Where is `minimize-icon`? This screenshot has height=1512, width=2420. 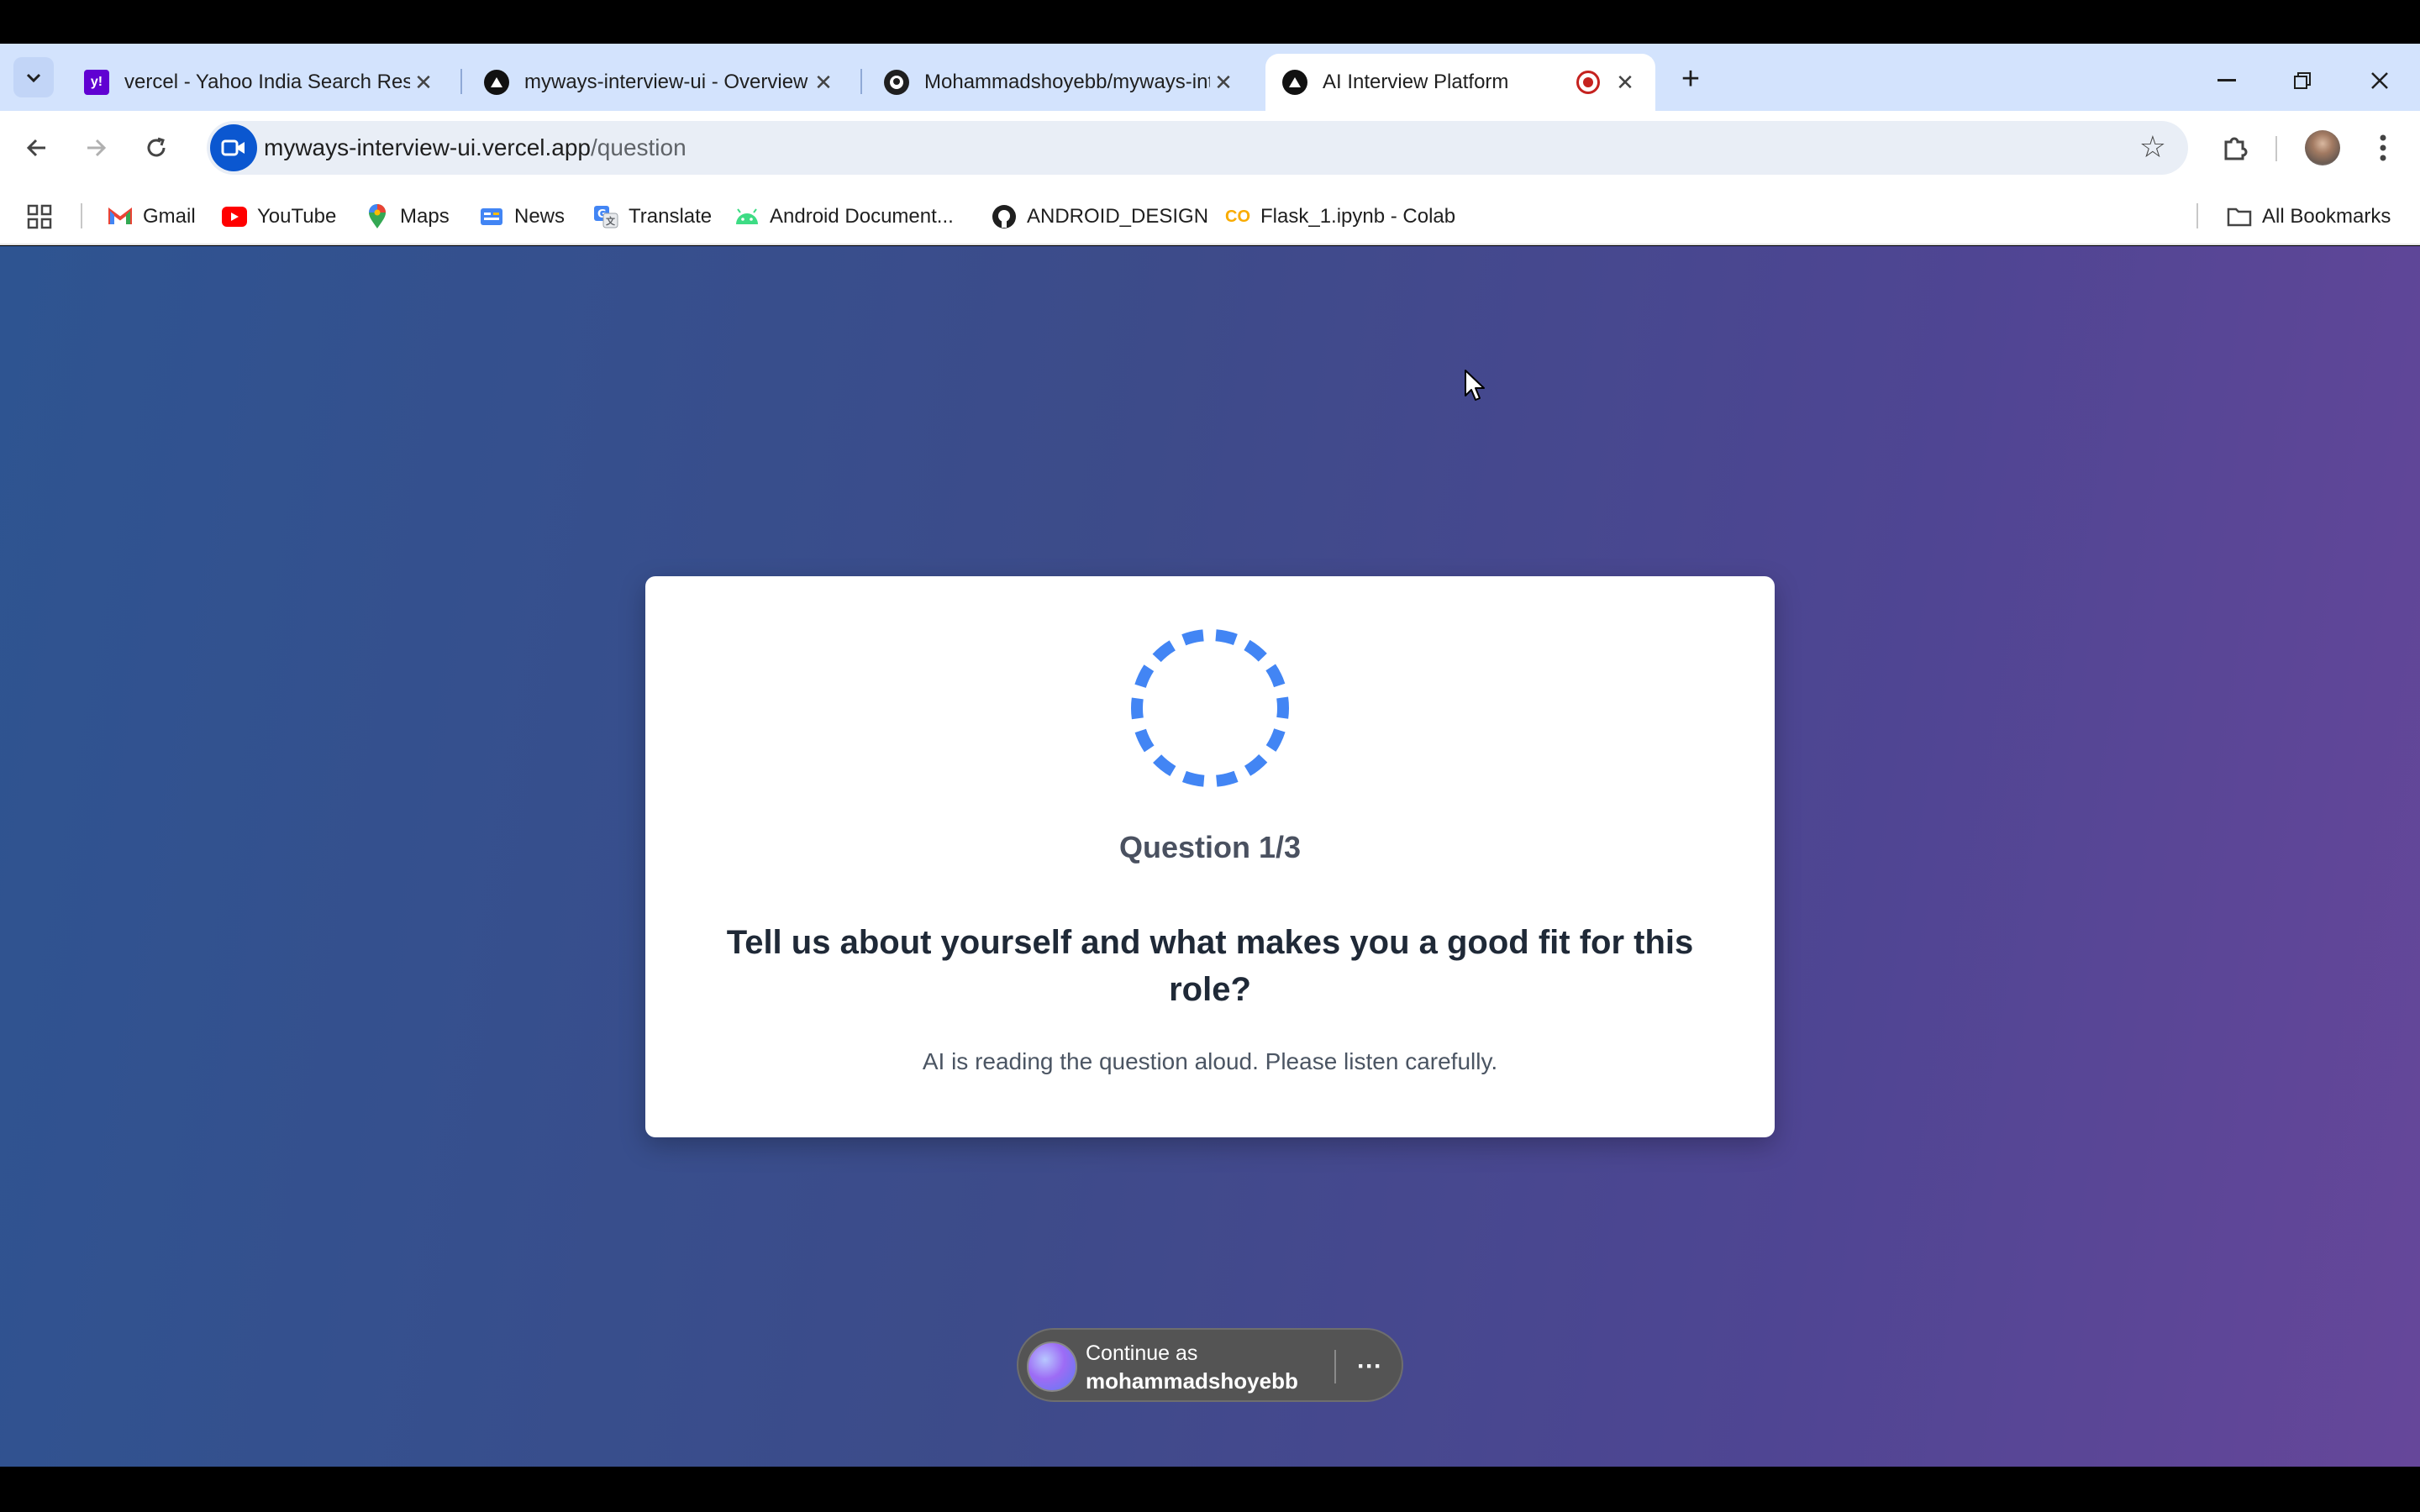 minimize-icon is located at coordinates (2226, 80).